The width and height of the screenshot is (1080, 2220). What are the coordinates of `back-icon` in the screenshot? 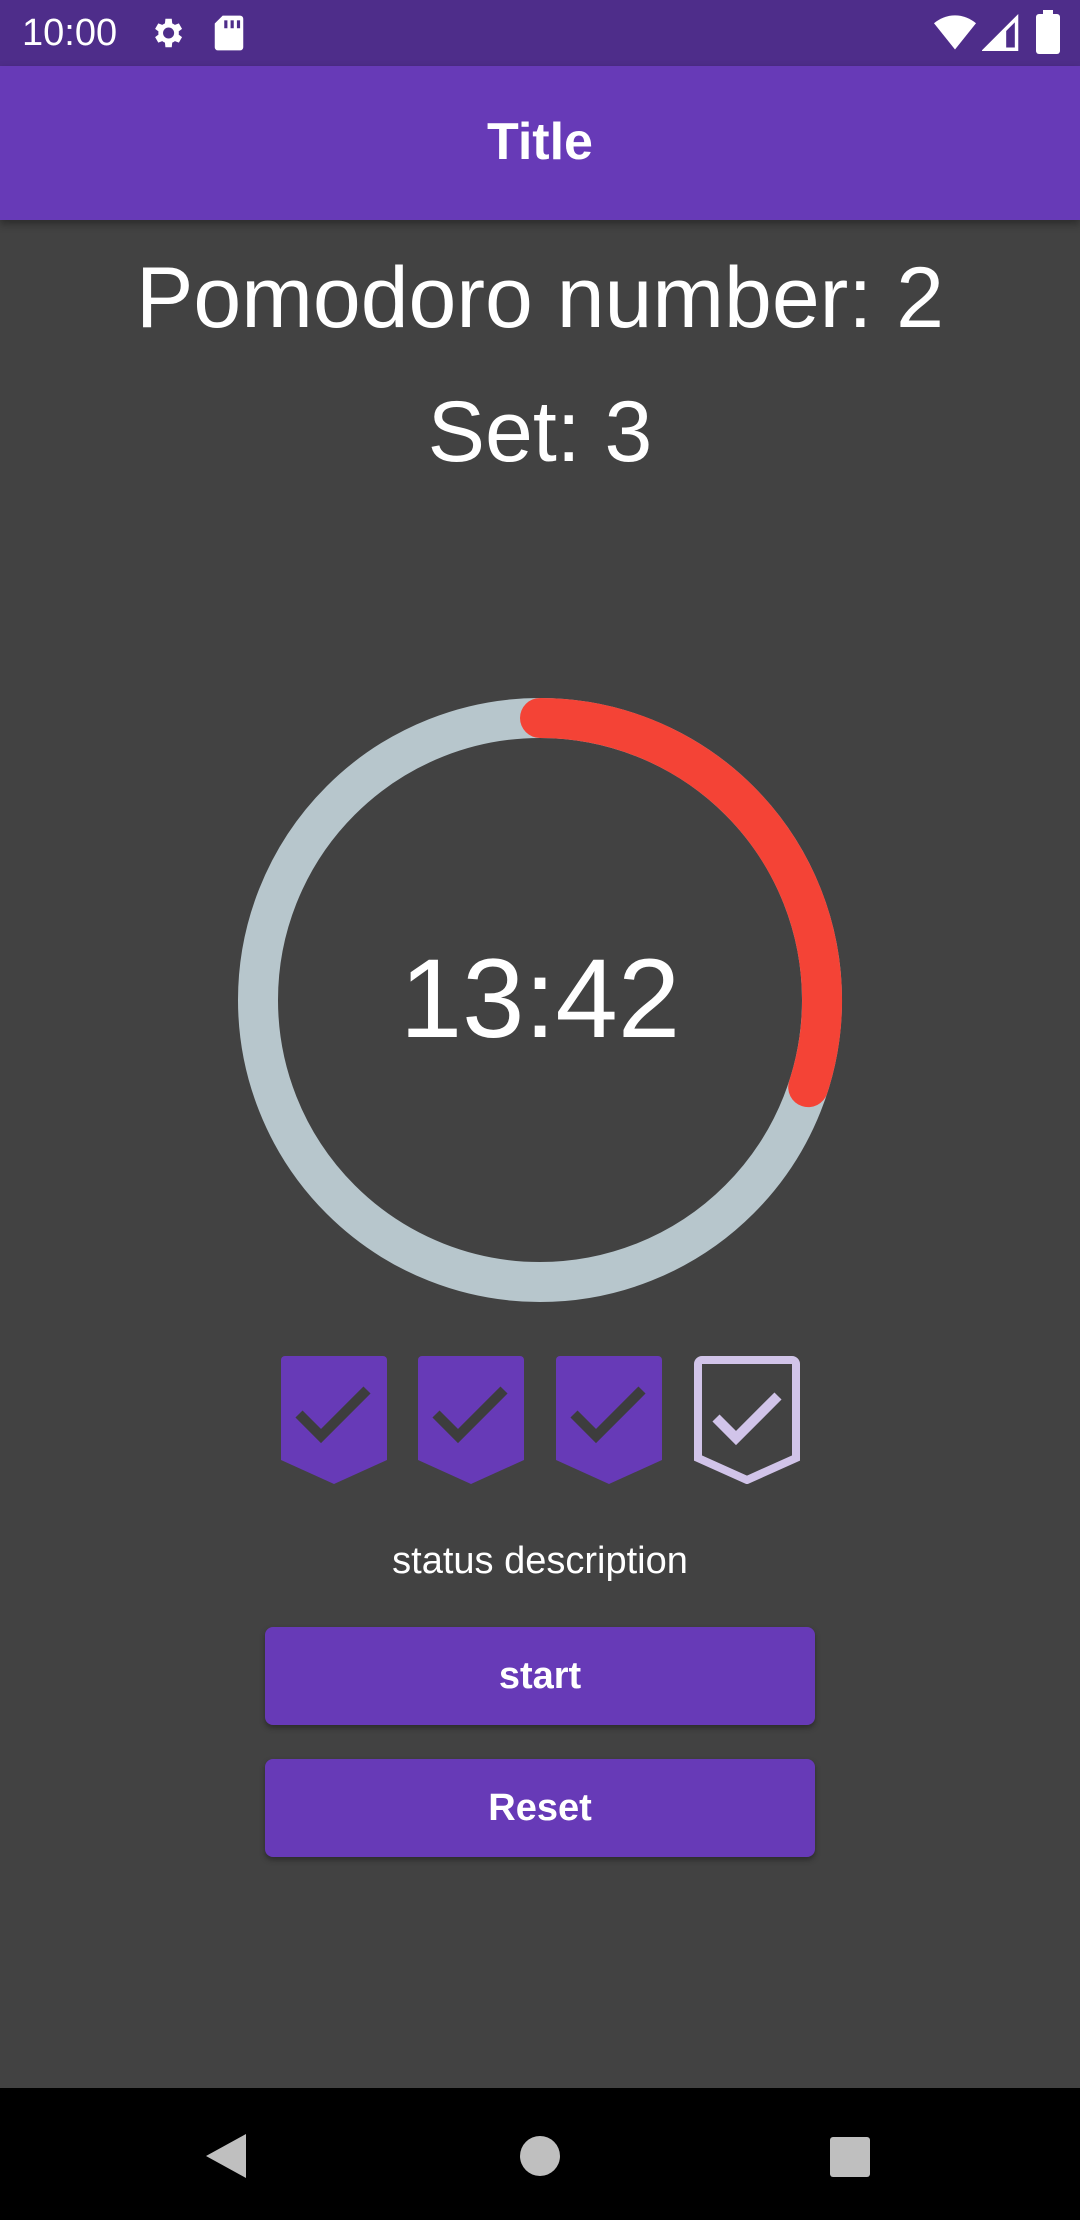 It's located at (226, 2156).